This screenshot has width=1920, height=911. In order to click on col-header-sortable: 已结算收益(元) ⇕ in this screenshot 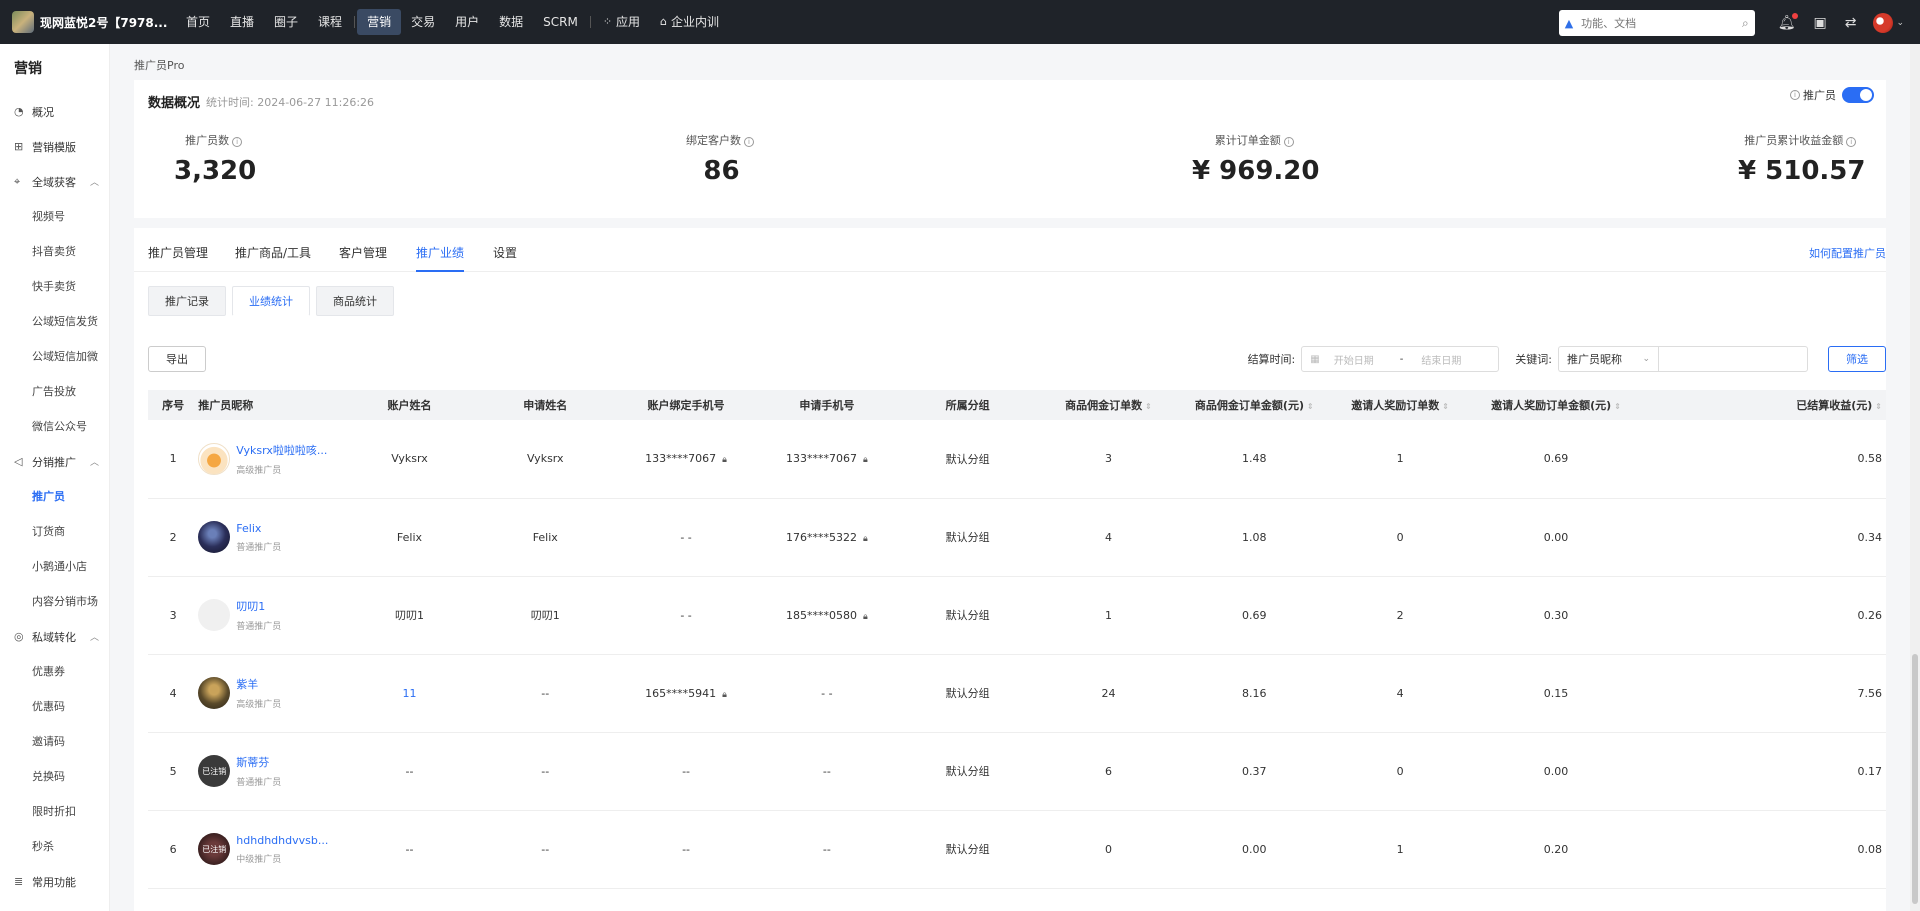, I will do `click(1766, 405)`.